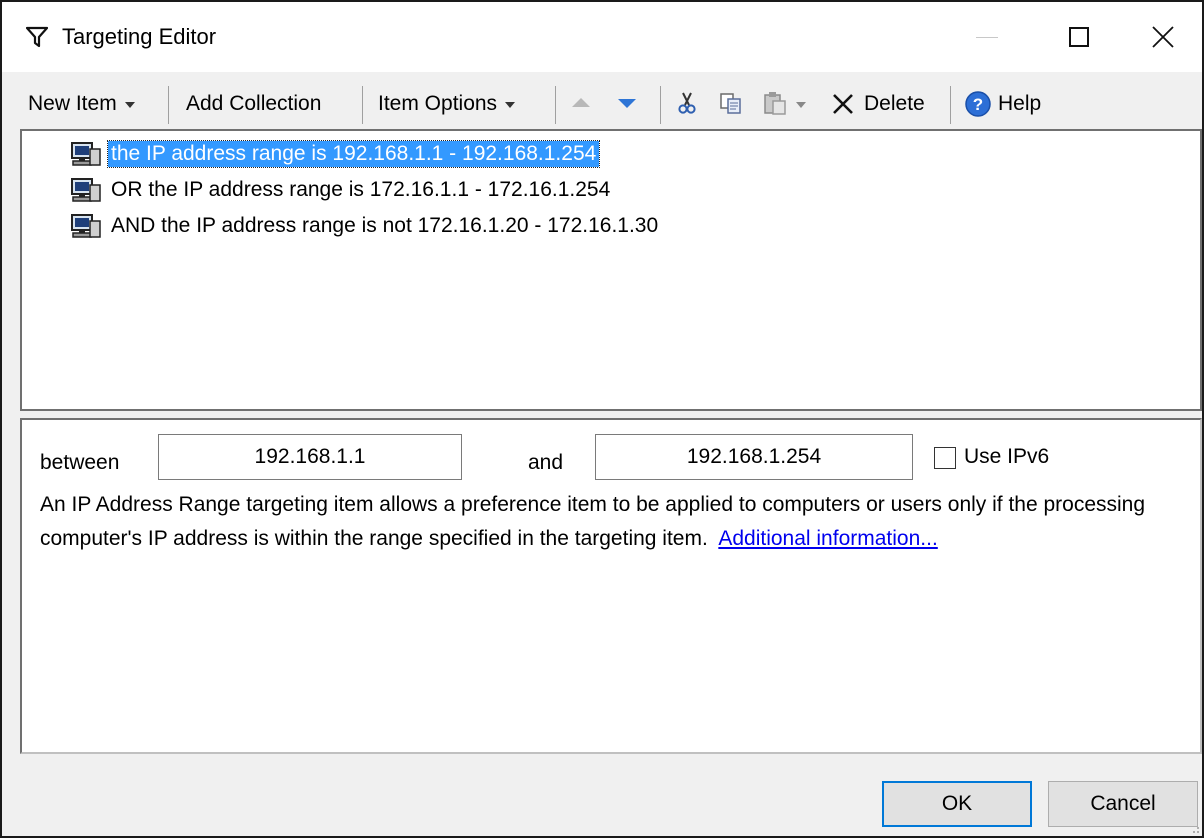  I want to click on add-collection-label: Add Collection, so click(254, 103).